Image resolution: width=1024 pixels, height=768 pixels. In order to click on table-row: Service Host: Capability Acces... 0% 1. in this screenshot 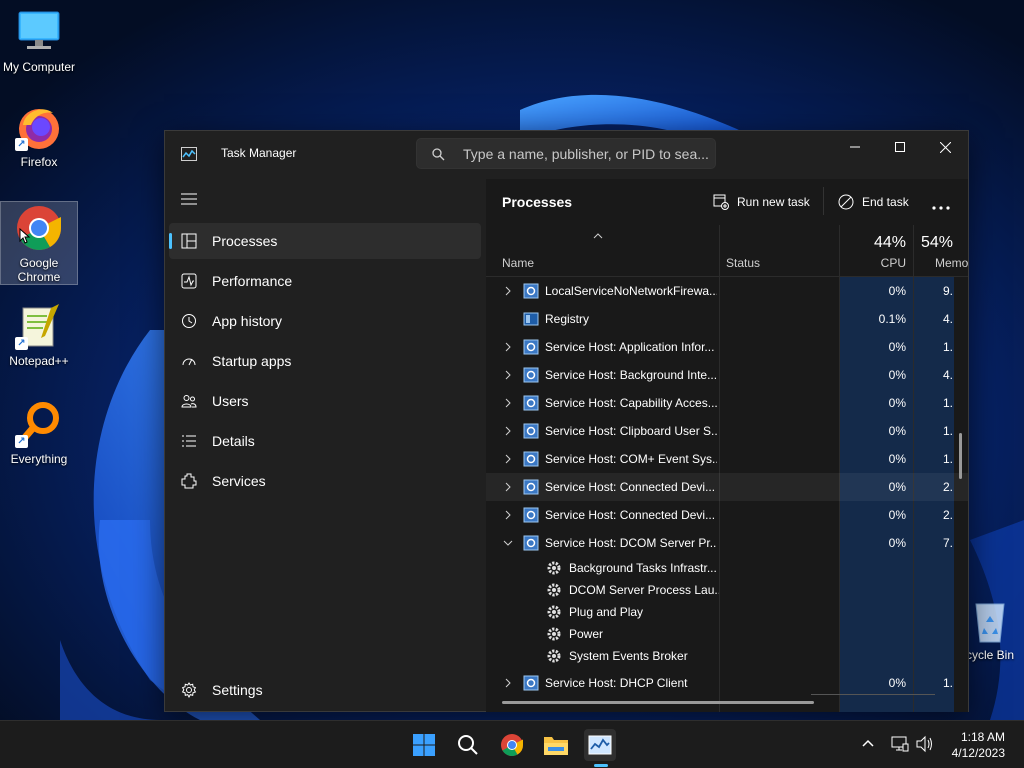, I will do `click(727, 403)`.